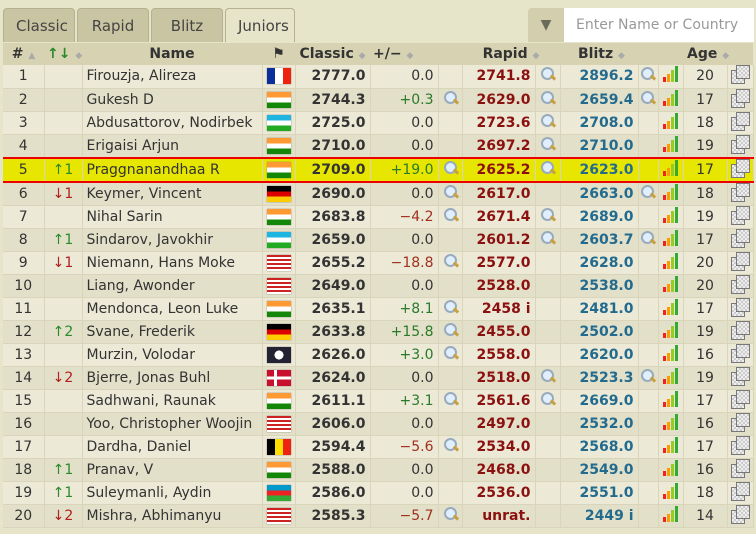 This screenshot has height=534, width=756. I want to click on header-rapid: Rapid ◆, so click(511, 54).